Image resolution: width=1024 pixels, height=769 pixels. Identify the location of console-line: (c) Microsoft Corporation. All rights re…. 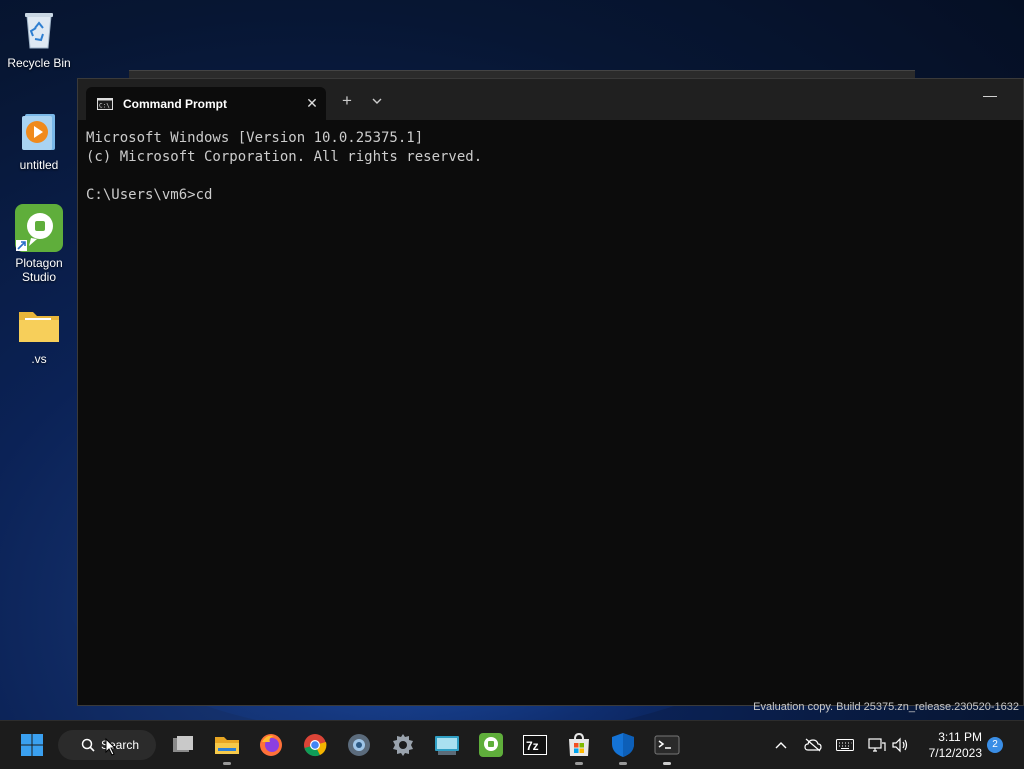
(284, 157).